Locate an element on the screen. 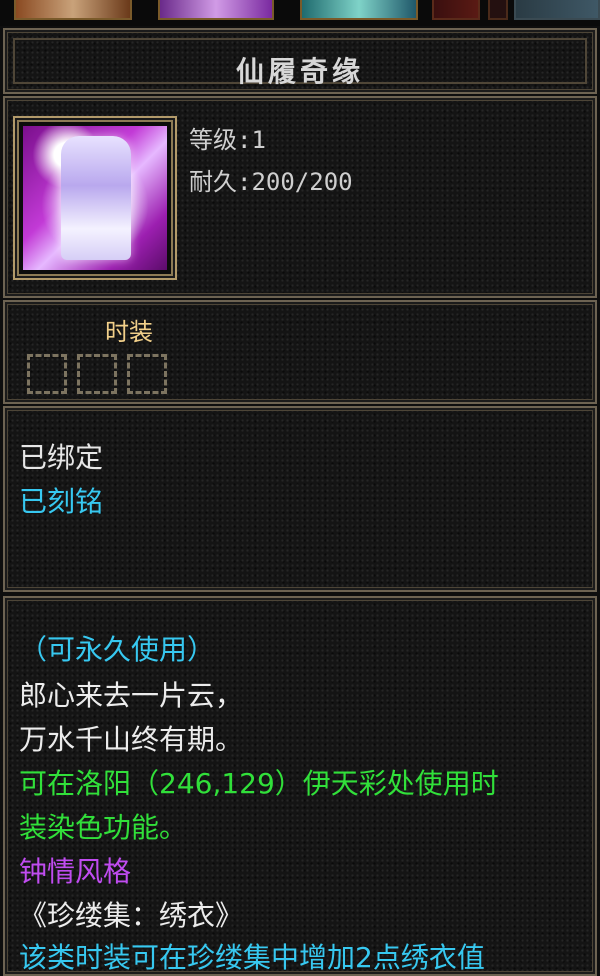  item-level: 等级:1 is located at coordinates (227, 140).